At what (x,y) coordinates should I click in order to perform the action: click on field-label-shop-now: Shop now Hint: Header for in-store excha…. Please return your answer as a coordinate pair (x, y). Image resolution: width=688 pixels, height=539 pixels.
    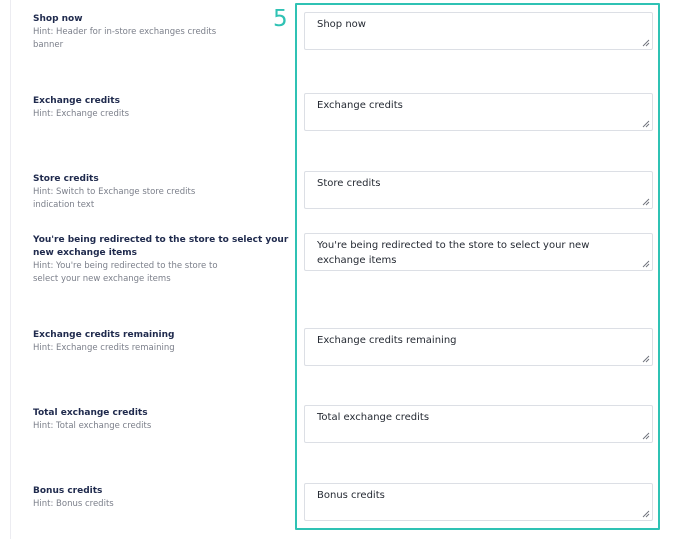
    Looking at the image, I should click on (162, 32).